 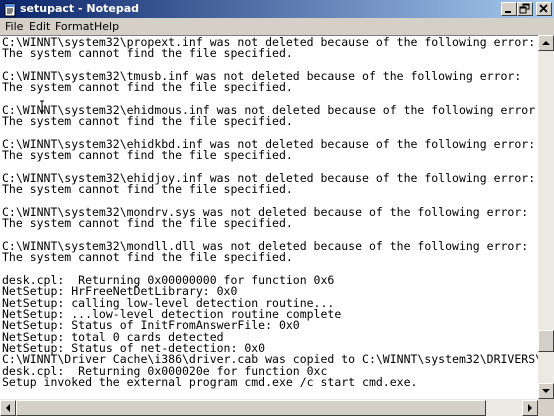 I want to click on title-bar: setupact - Notepad, so click(x=277, y=9).